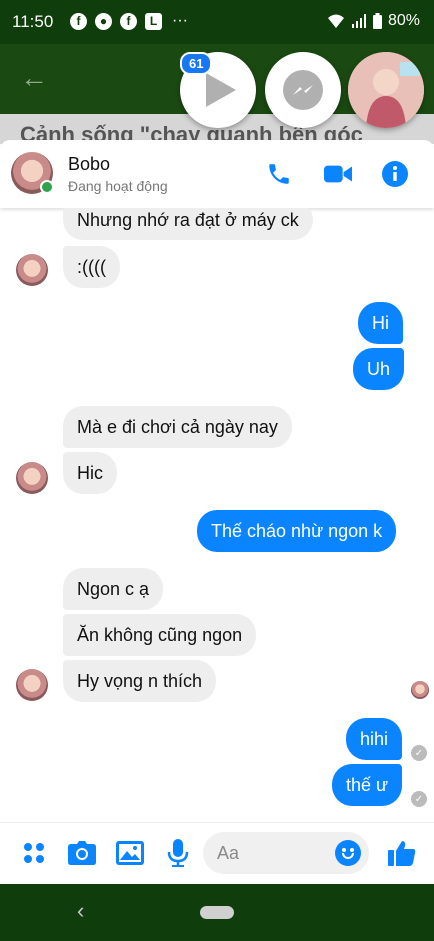 This screenshot has height=941, width=434. I want to click on contact-name: Bobo, so click(89, 164).